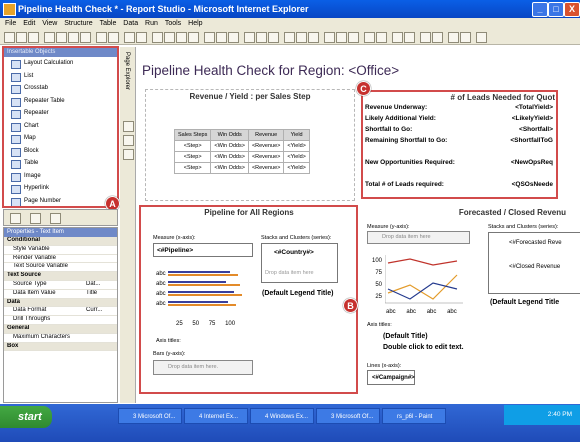 This screenshot has width=580, height=442. Describe the element at coordinates (379, 325) in the screenshot. I see `forecast-axis-titles: Axis titles:` at that location.